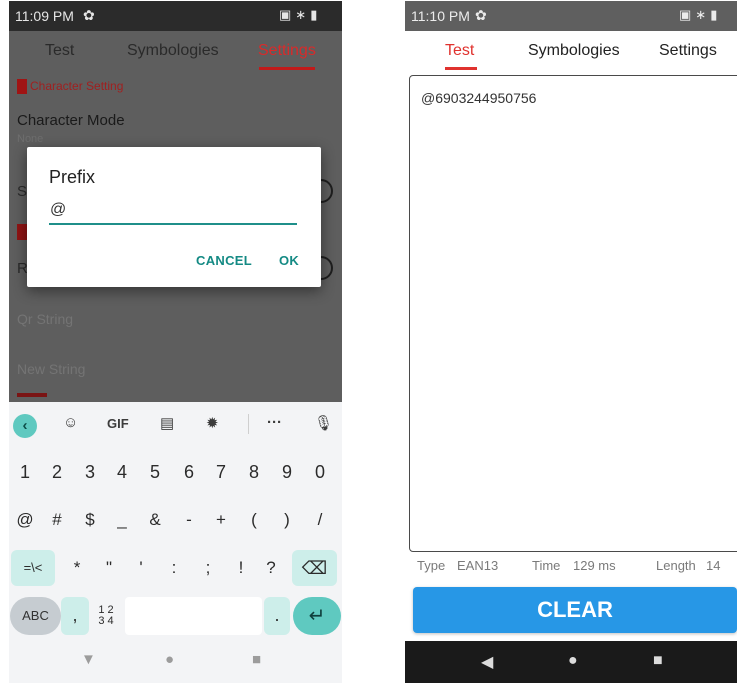 The height and width of the screenshot is (684, 737). I want to click on gear-icon: ✹, so click(212, 423).